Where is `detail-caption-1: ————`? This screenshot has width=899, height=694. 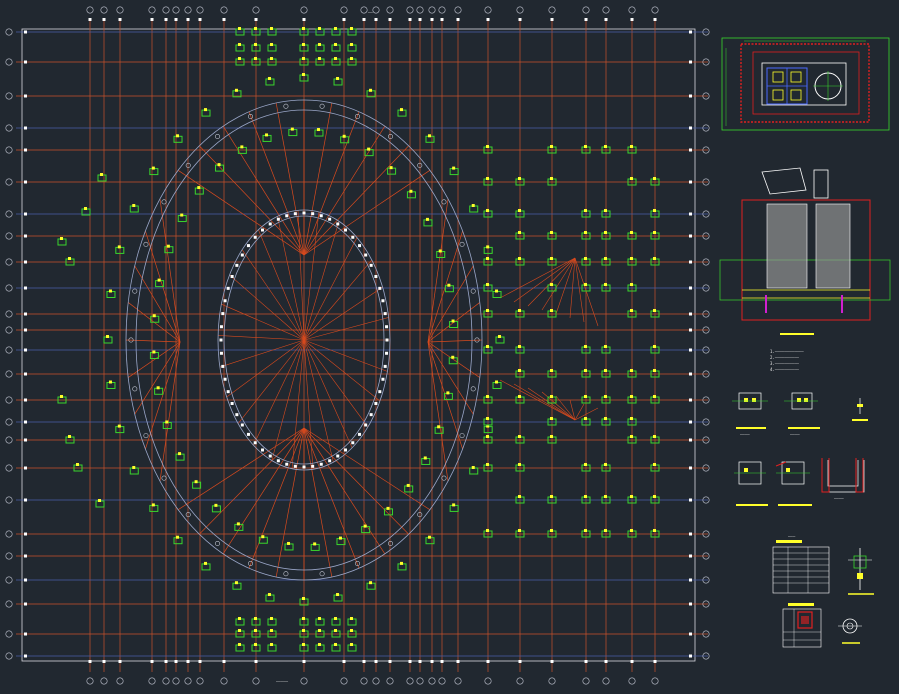 detail-caption-1: ———— is located at coordinates (745, 434).